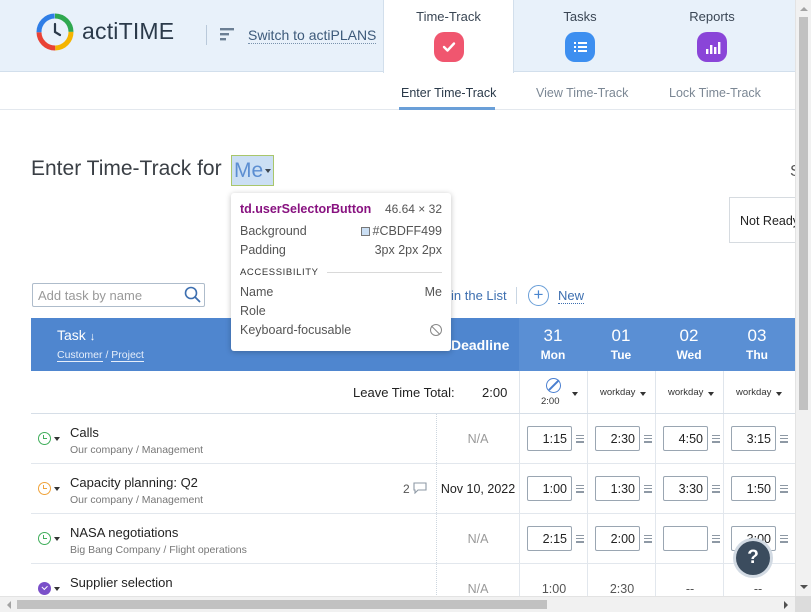  Describe the element at coordinates (553, 344) in the screenshot. I see `day-header: 31 Mon` at that location.